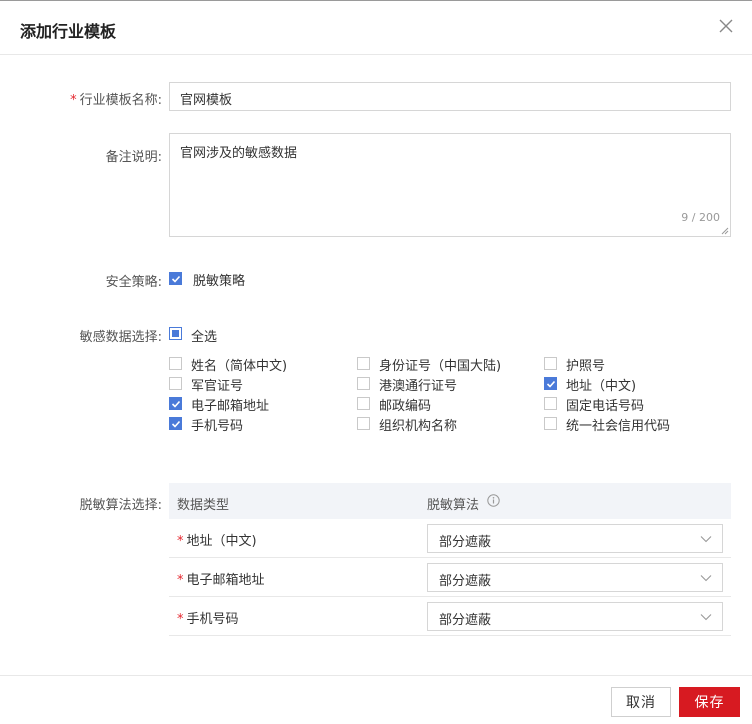 The image size is (752, 724). I want to click on row-data-type: * 手机号码, so click(208, 617).